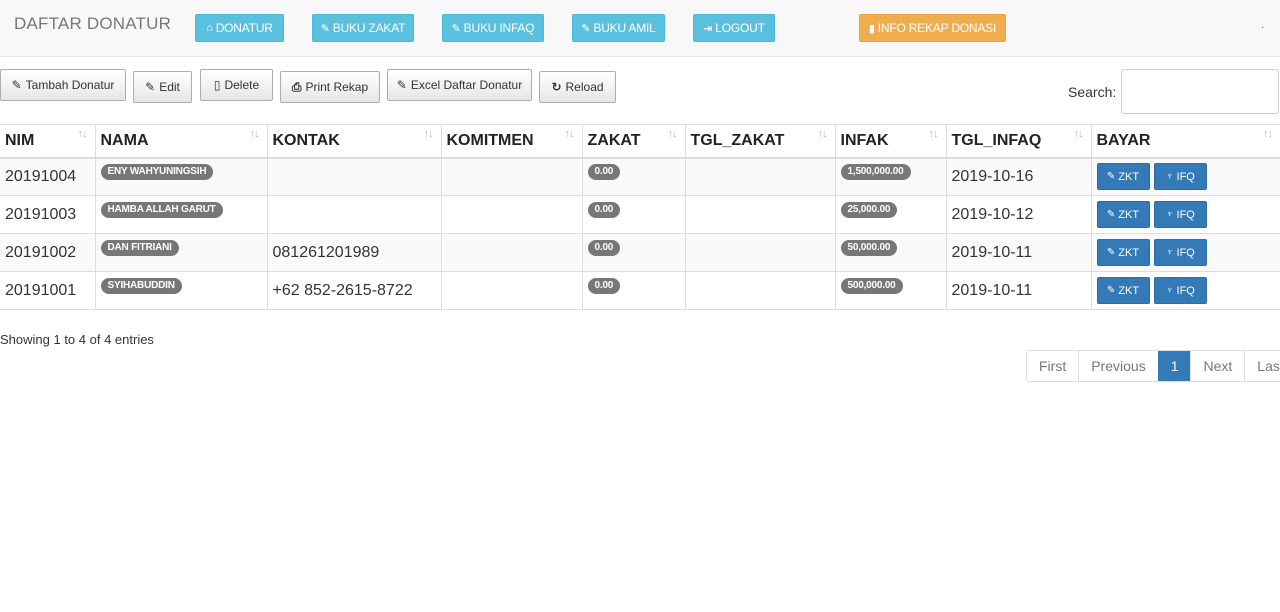  What do you see at coordinates (1185, 141) in the screenshot?
I see `column-header-bayar: BAYAR ↑↓` at bounding box center [1185, 141].